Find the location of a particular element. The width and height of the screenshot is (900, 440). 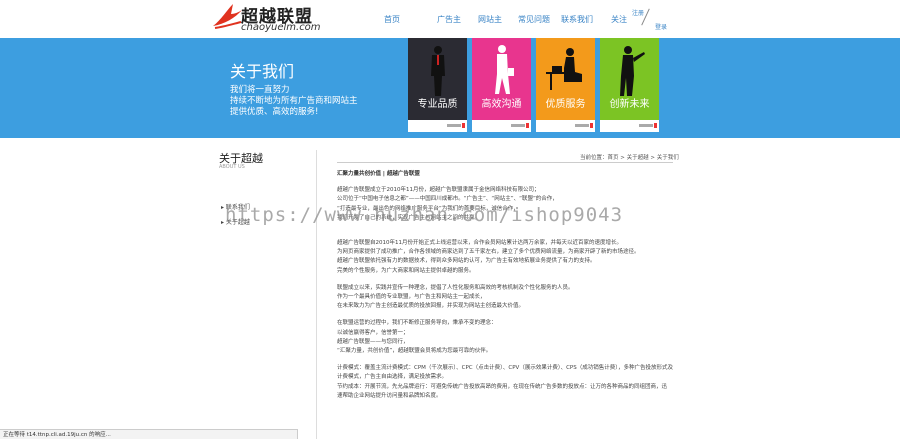

card-image: 专业品质 is located at coordinates (437, 79).